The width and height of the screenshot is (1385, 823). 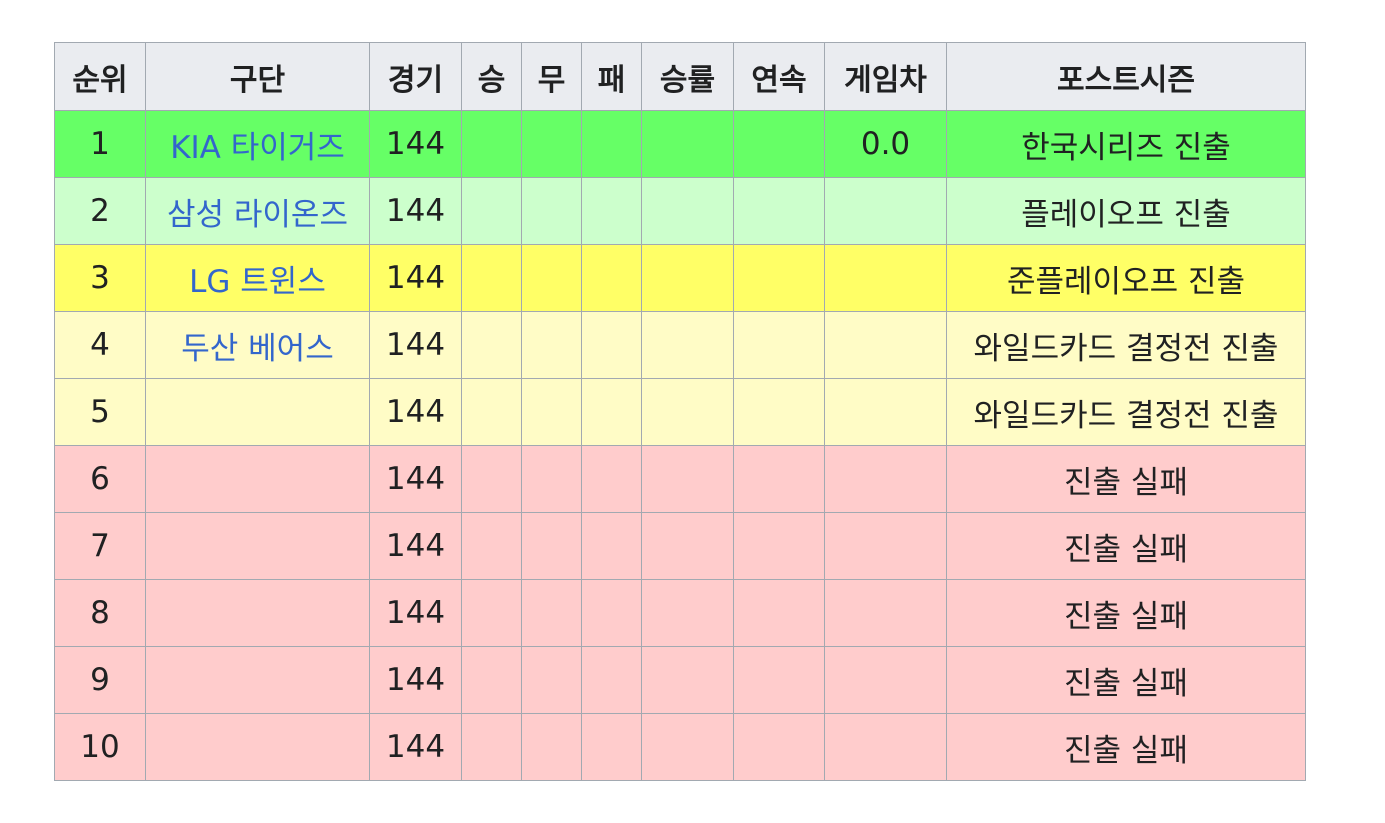 I want to click on header-rank: 순위, so click(x=100, y=76).